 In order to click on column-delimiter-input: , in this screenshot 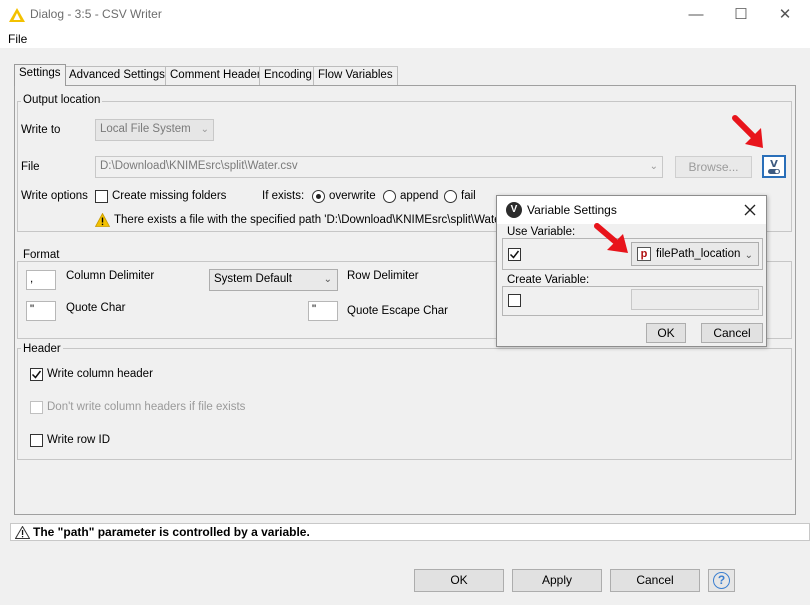, I will do `click(41, 280)`.